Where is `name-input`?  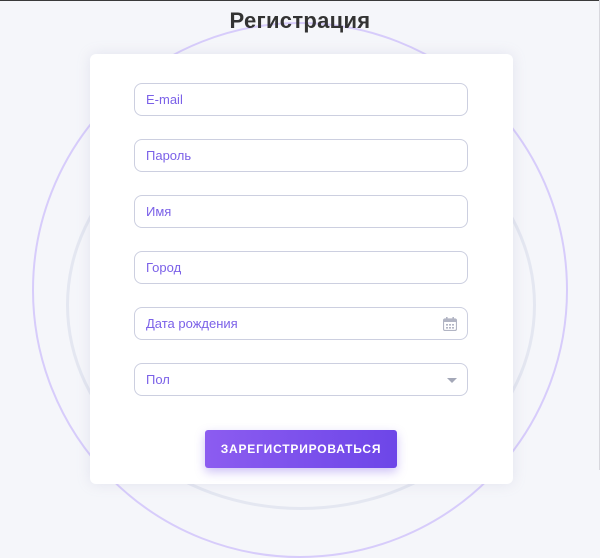 name-input is located at coordinates (301, 211).